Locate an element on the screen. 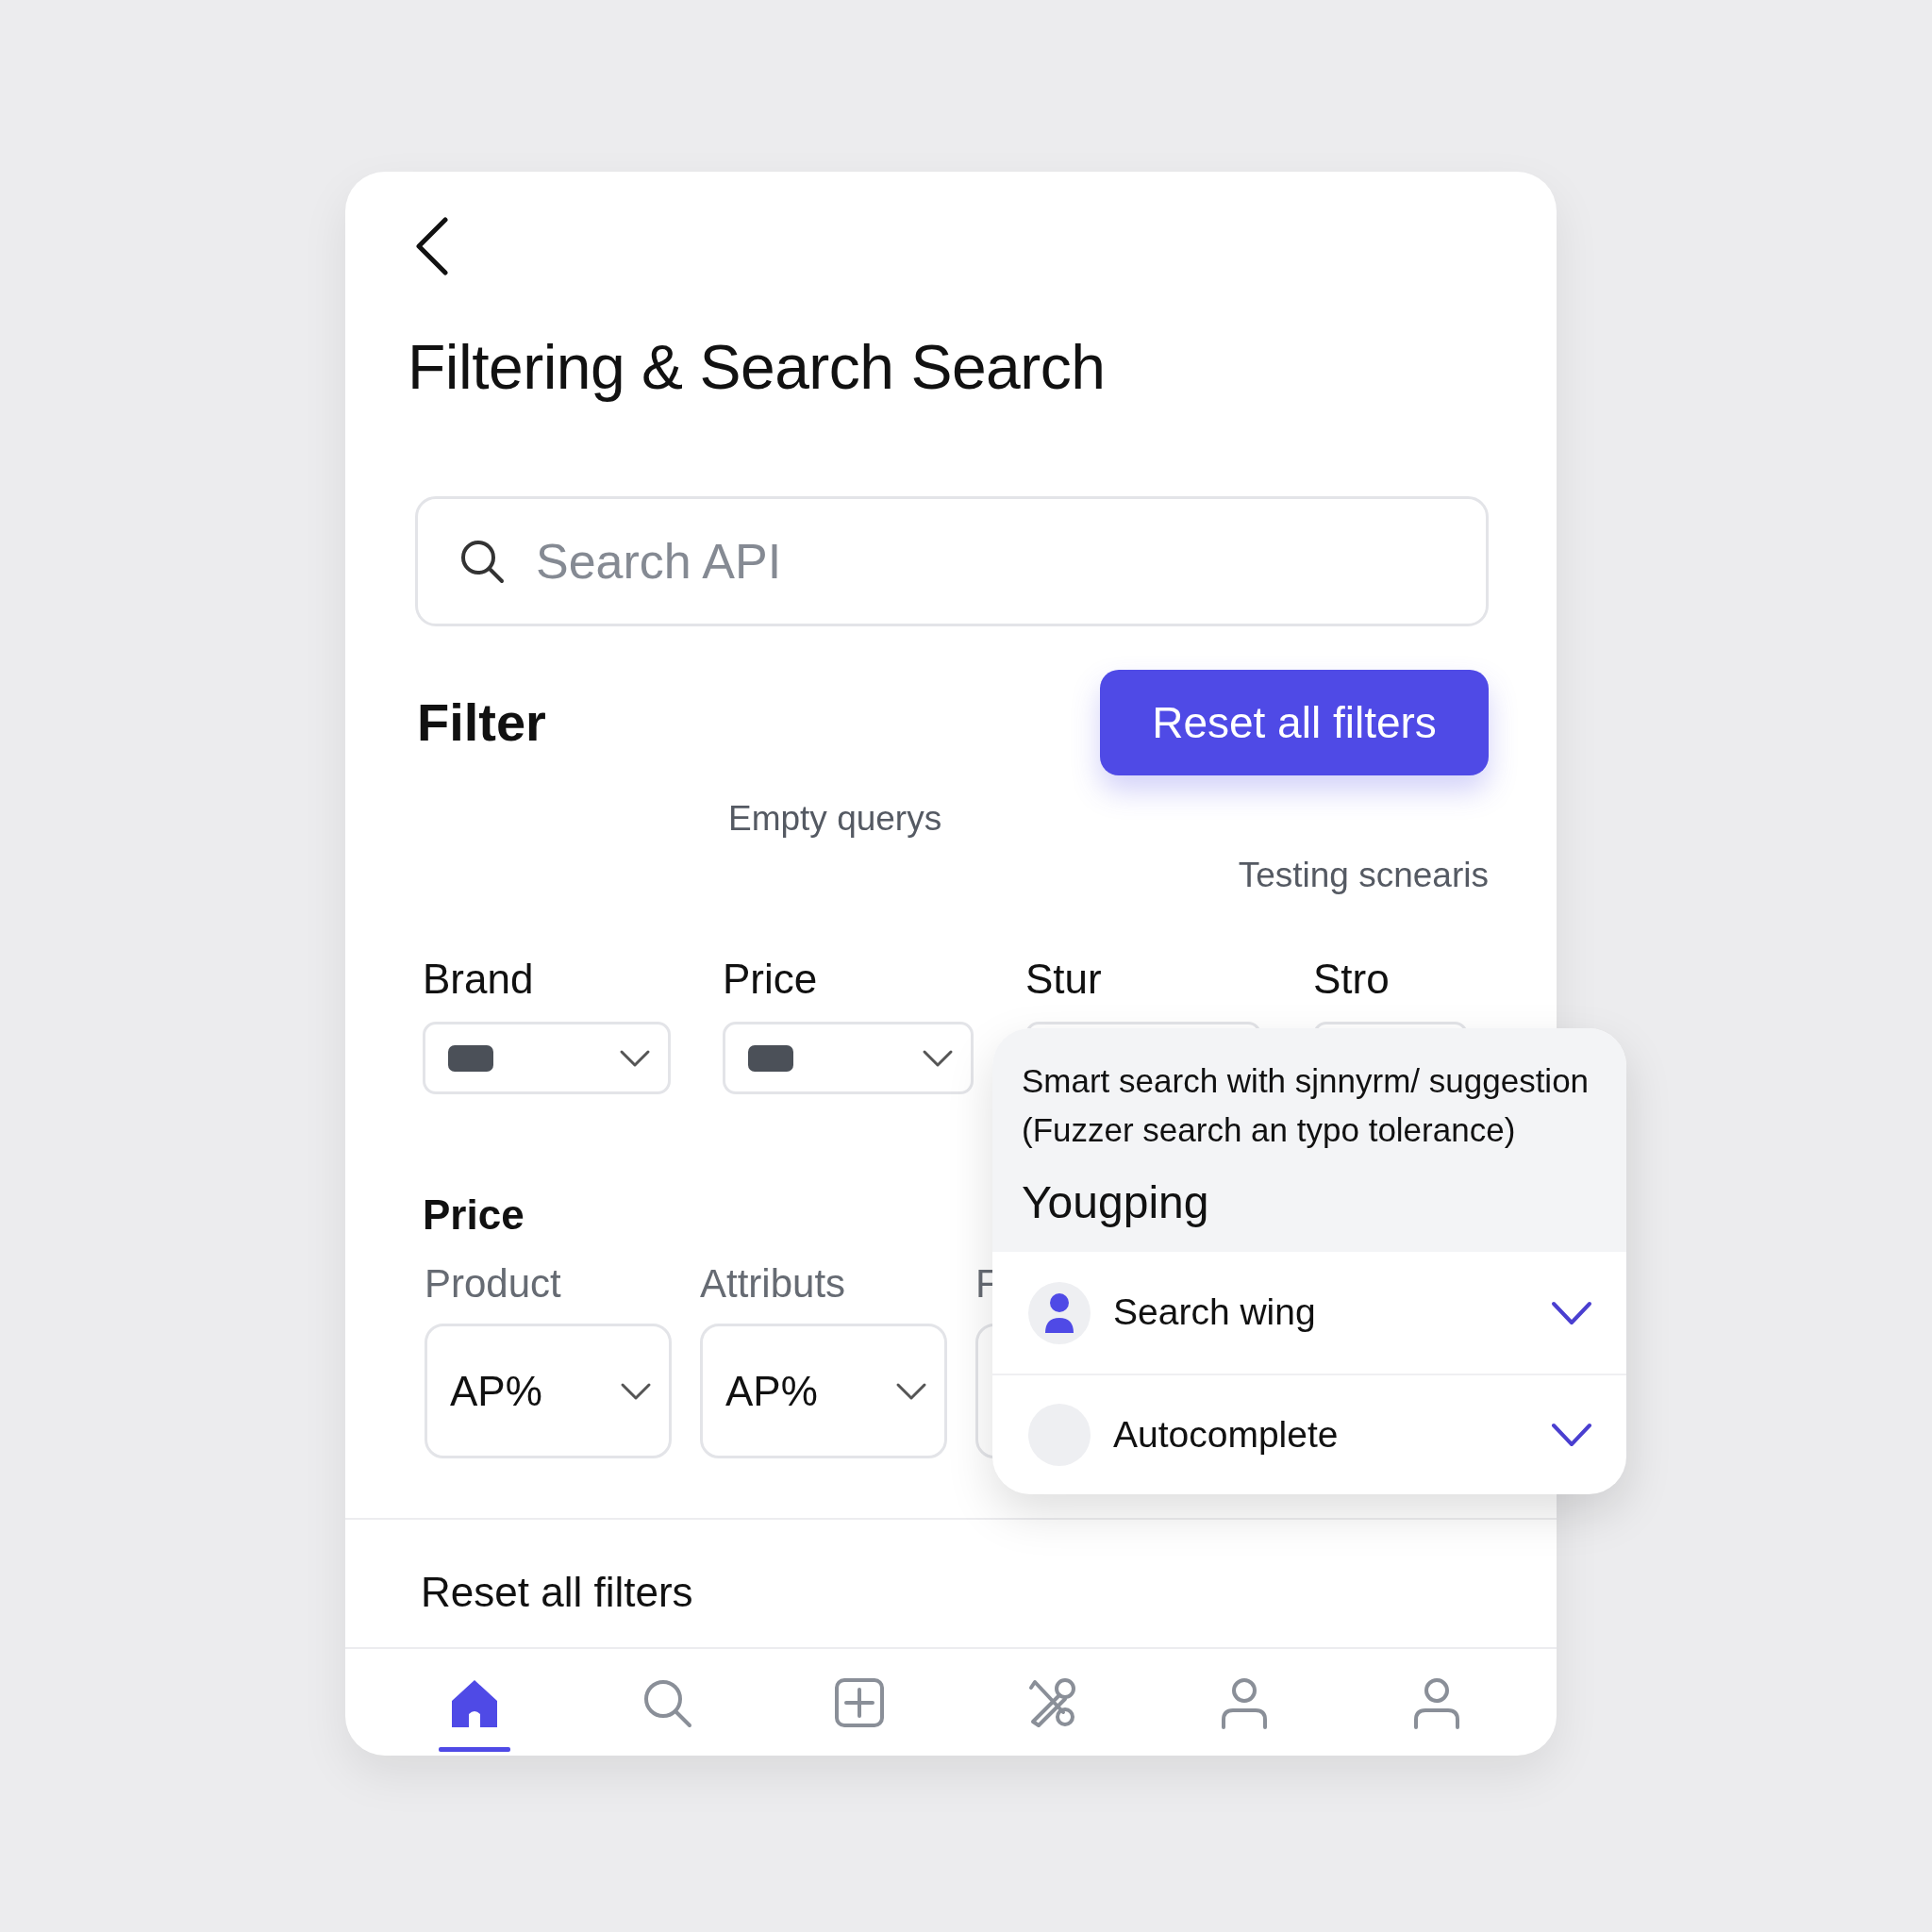 Image resolution: width=1932 pixels, height=1932 pixels. page-title: Filtering & Search Search is located at coordinates (757, 367).